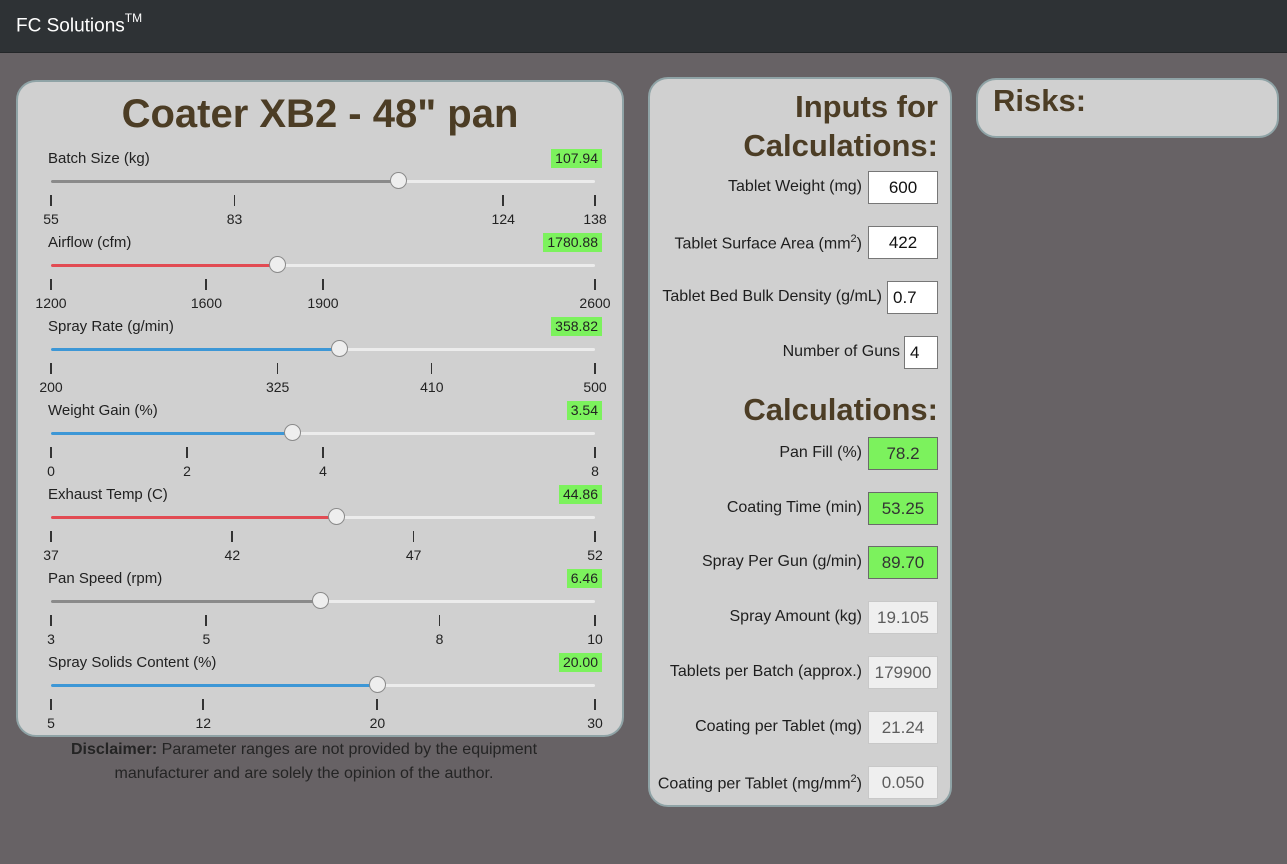  What do you see at coordinates (79, 24) in the screenshot?
I see `brand-logo: FC SolutionsTM` at bounding box center [79, 24].